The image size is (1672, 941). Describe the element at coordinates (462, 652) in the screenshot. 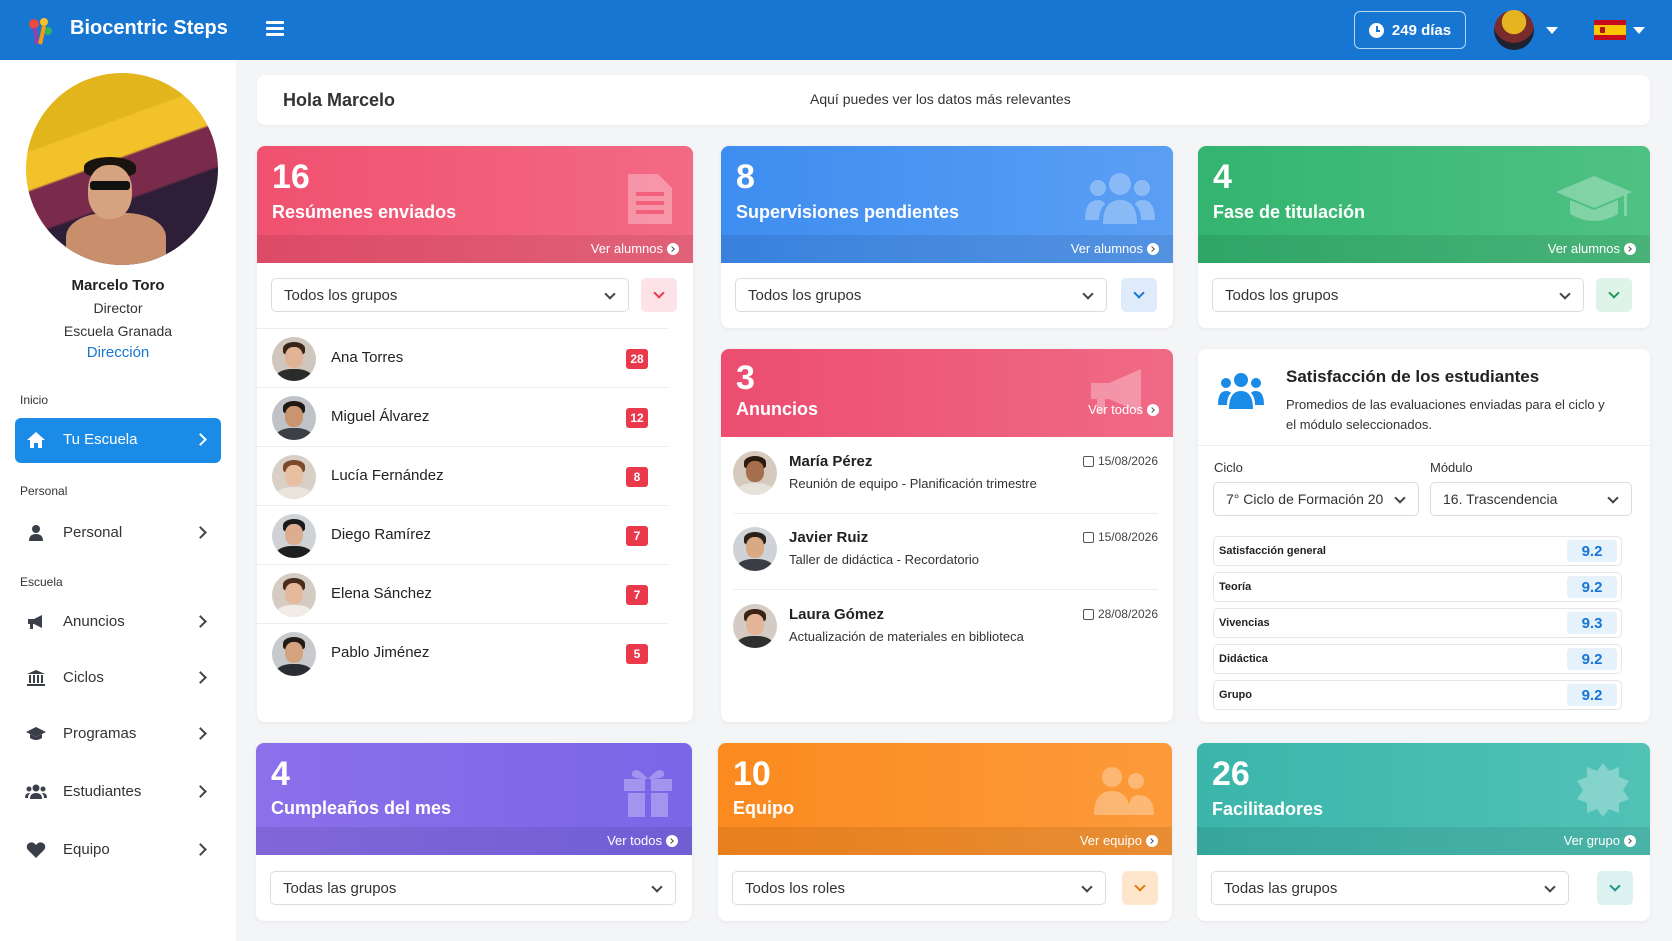

I see `student-row: Pablo Jiménez 5` at that location.